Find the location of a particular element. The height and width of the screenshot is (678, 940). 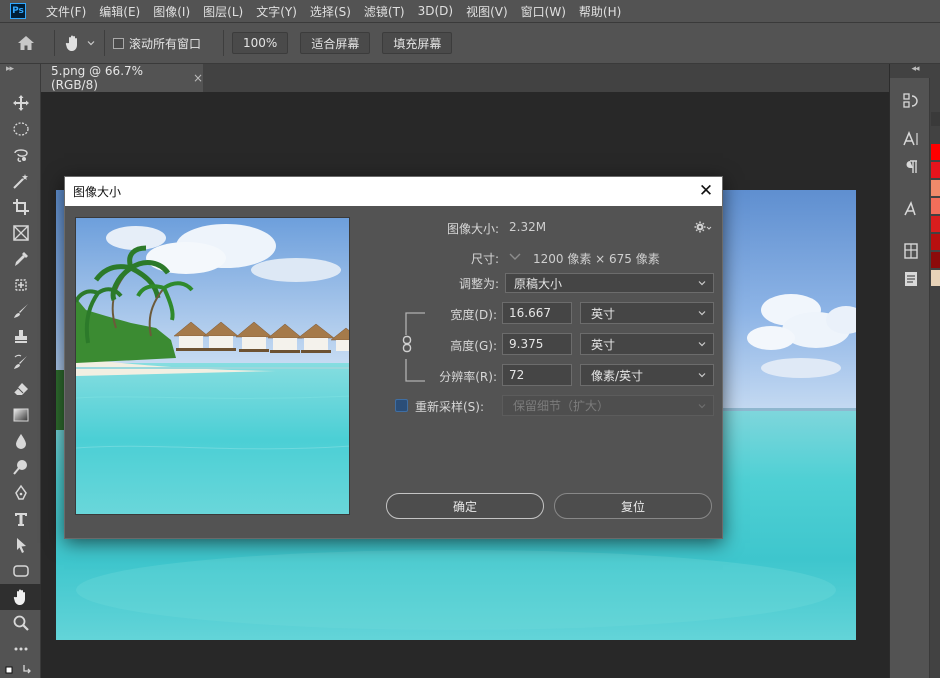

swatch-header is located at coordinates (935, 119).